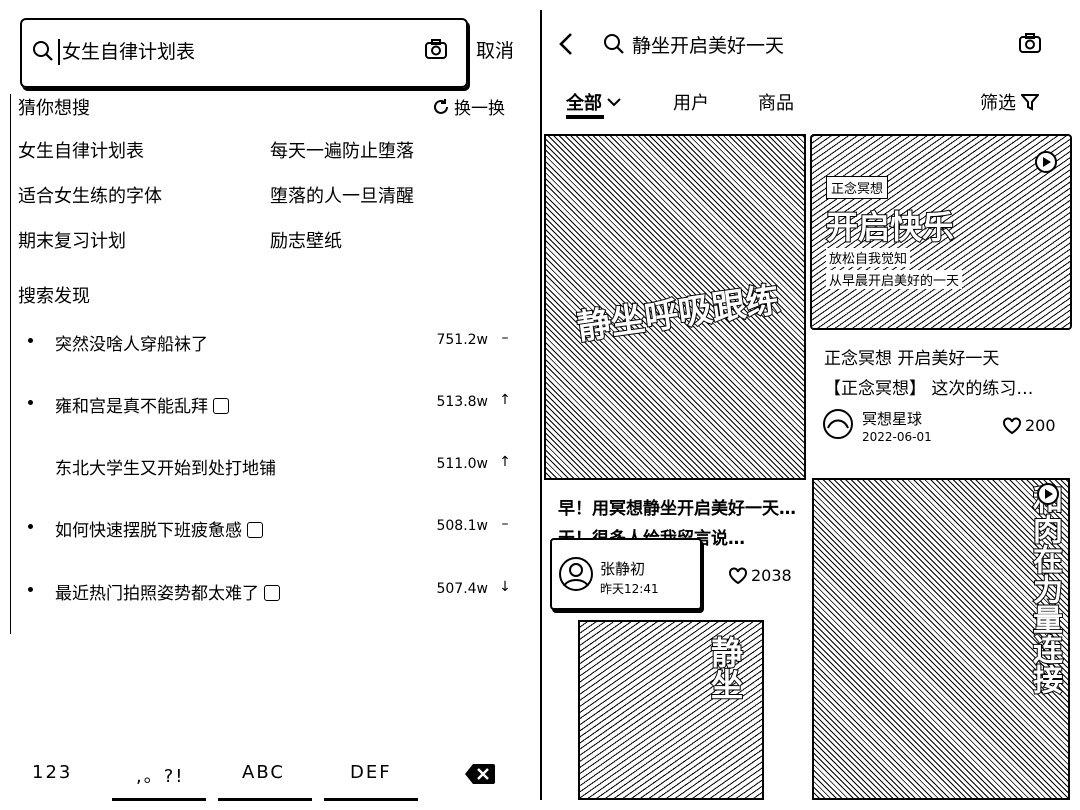  Describe the element at coordinates (10, 364) in the screenshot. I see `divider` at that location.